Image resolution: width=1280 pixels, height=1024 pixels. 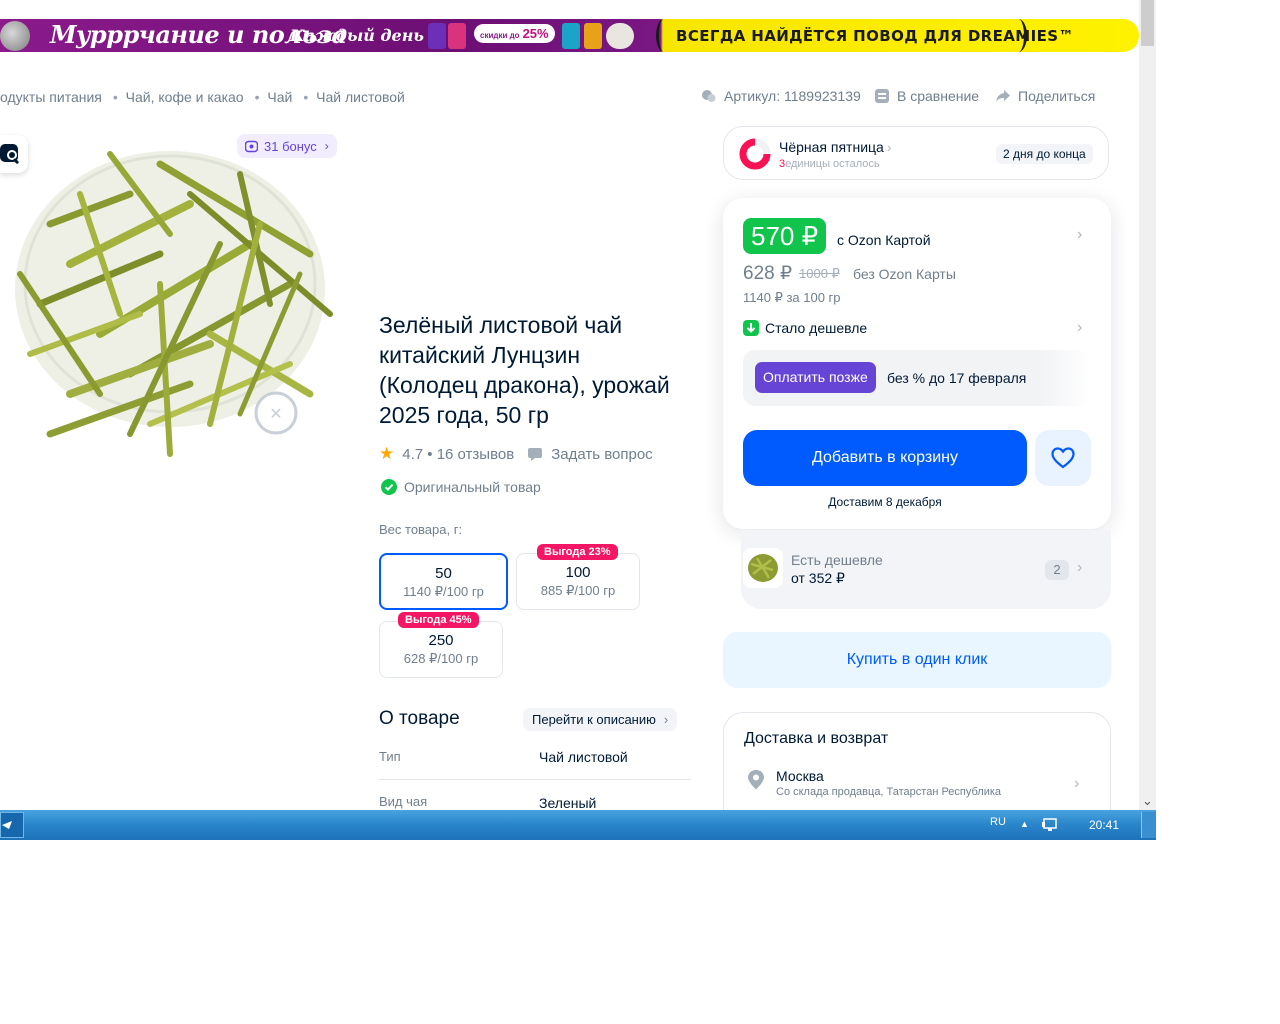 What do you see at coordinates (818, 578) in the screenshot?
I see `cheaper-offer-price: от 352 ₽` at bounding box center [818, 578].